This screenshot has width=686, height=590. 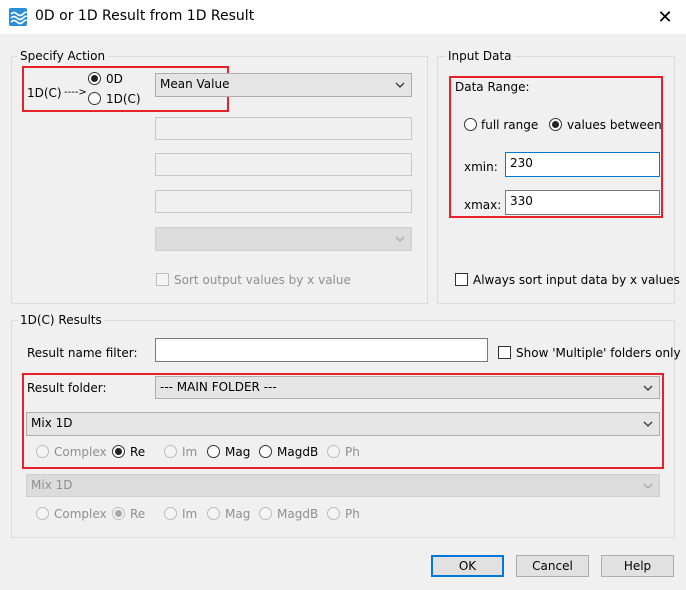 What do you see at coordinates (67, 388) in the screenshot?
I see `result-folder-label: Result folder:` at bounding box center [67, 388].